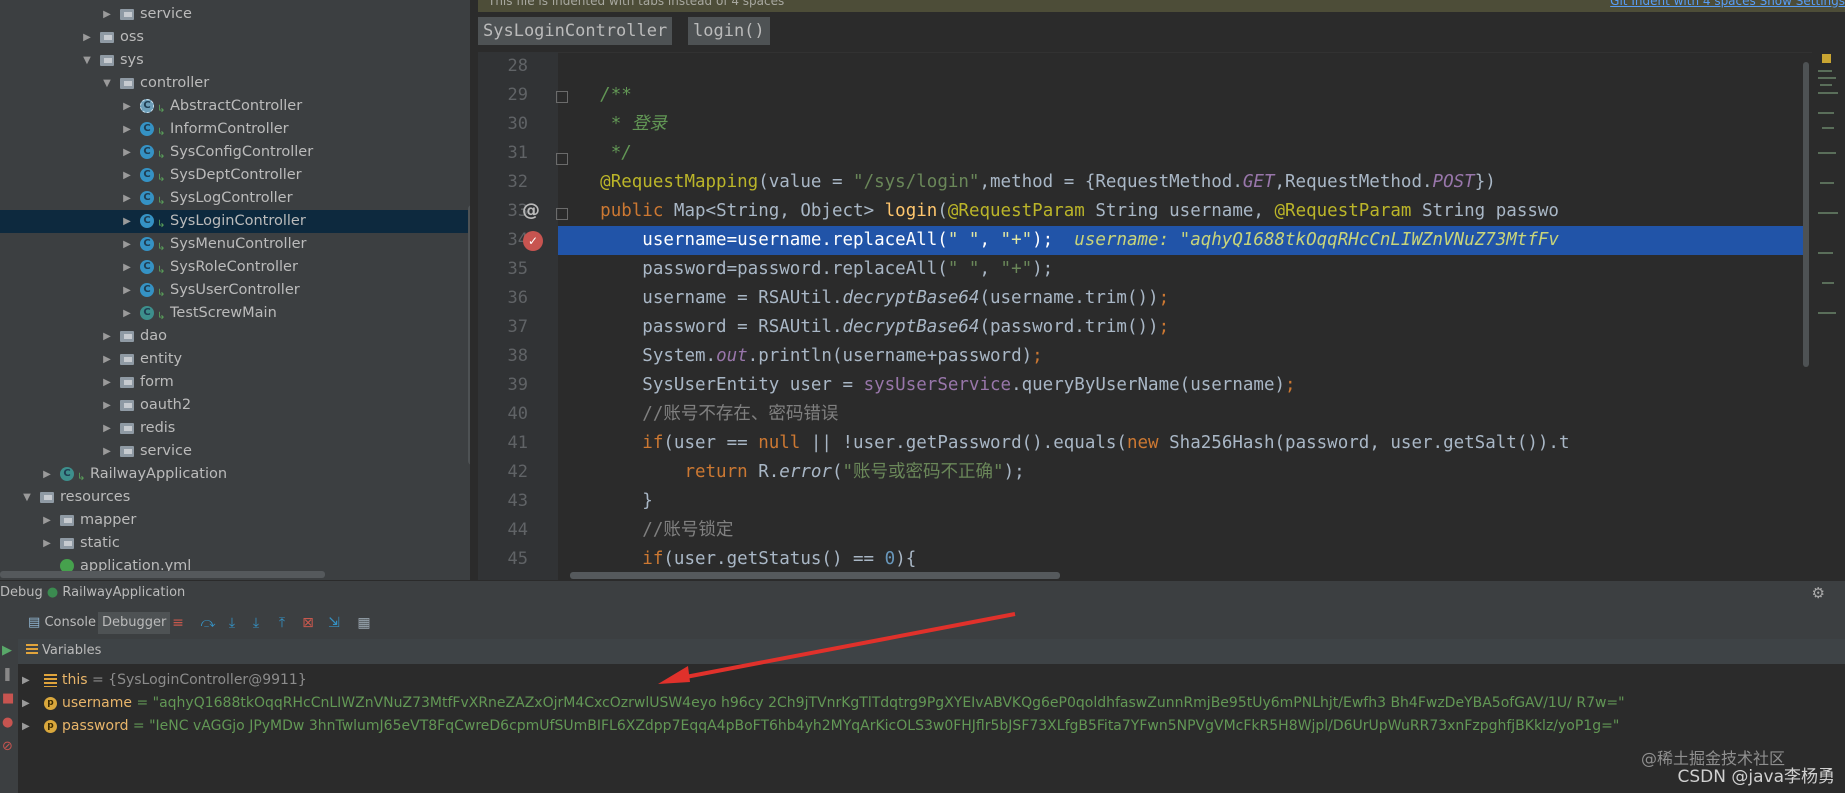 The height and width of the screenshot is (793, 1845). What do you see at coordinates (503, 530) in the screenshot?
I see `line-number: 44` at bounding box center [503, 530].